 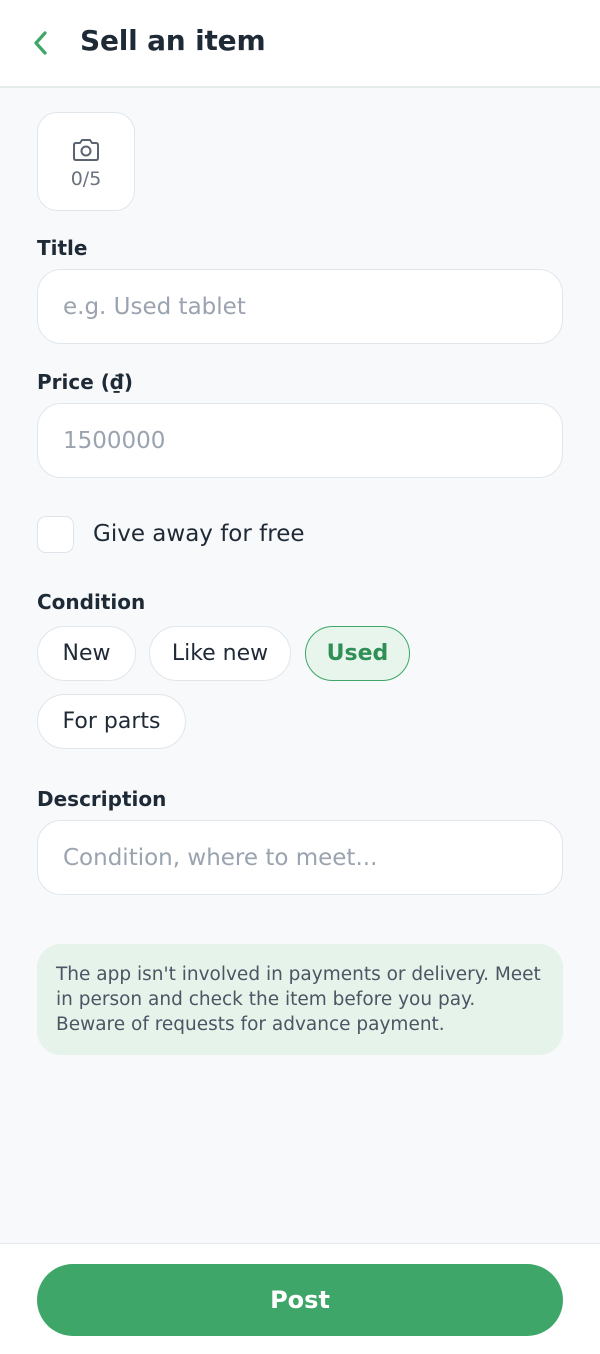 What do you see at coordinates (300, 44) in the screenshot?
I see `app-header: Sell an item` at bounding box center [300, 44].